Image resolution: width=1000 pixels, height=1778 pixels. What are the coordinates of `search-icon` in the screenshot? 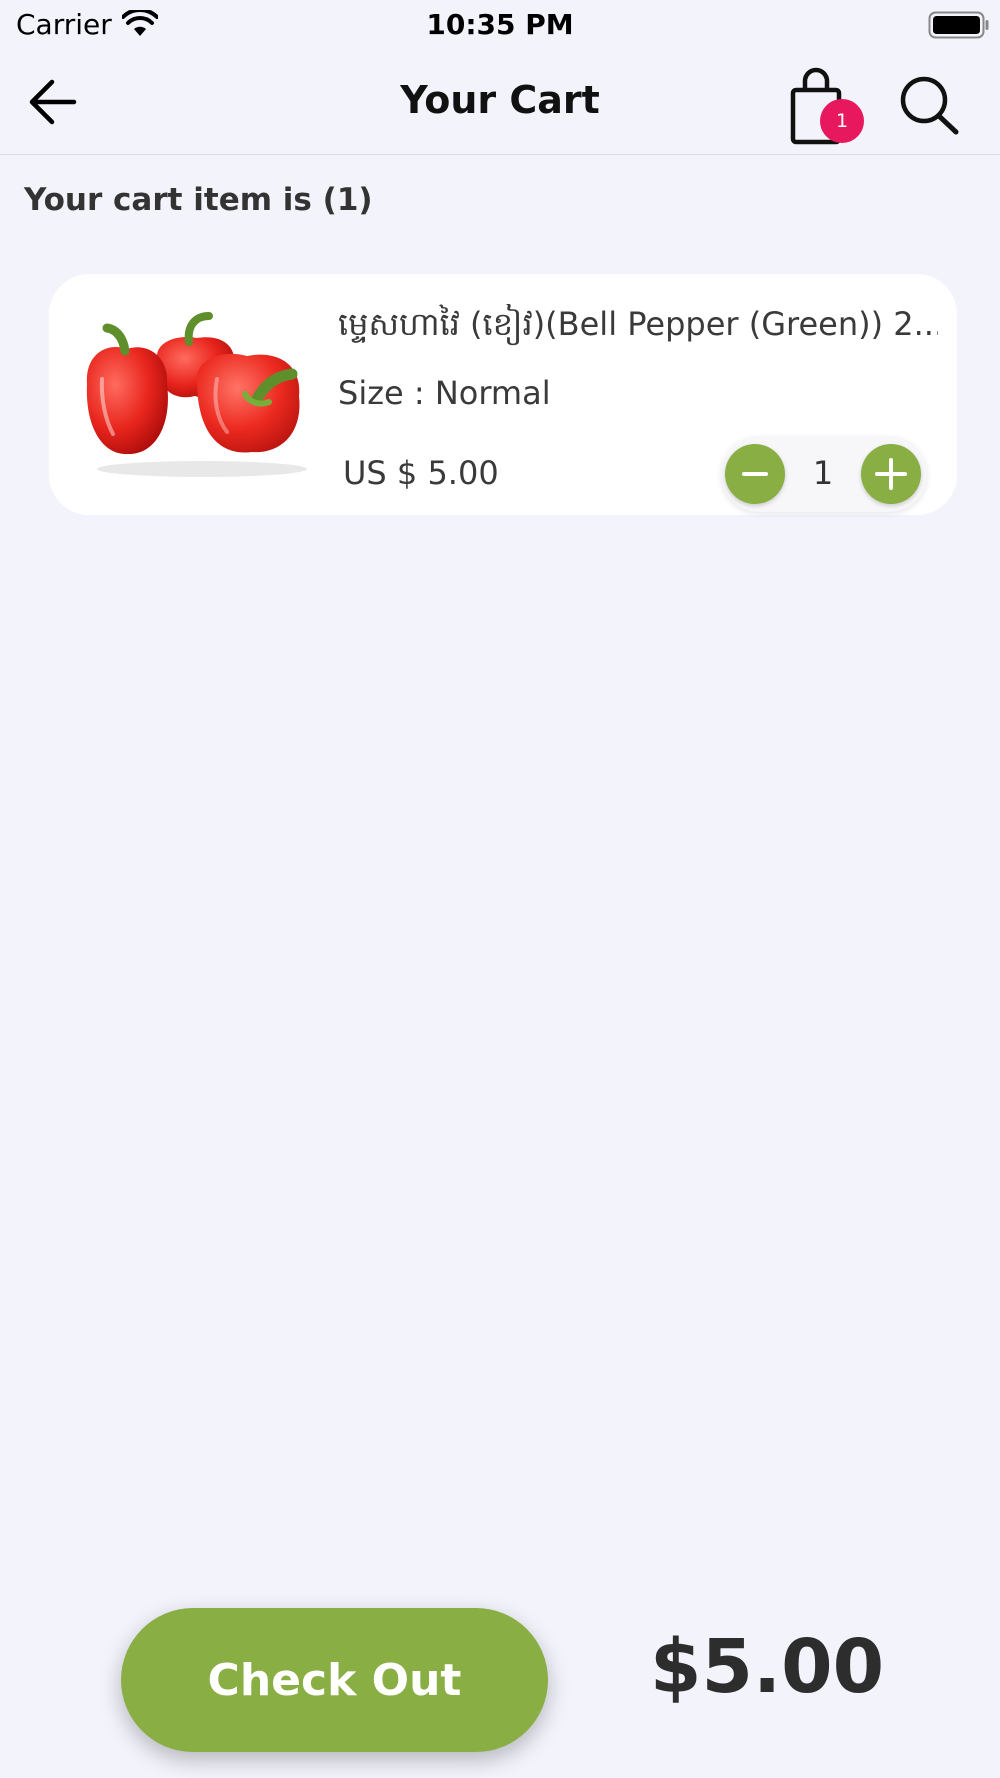 It's located at (930, 105).